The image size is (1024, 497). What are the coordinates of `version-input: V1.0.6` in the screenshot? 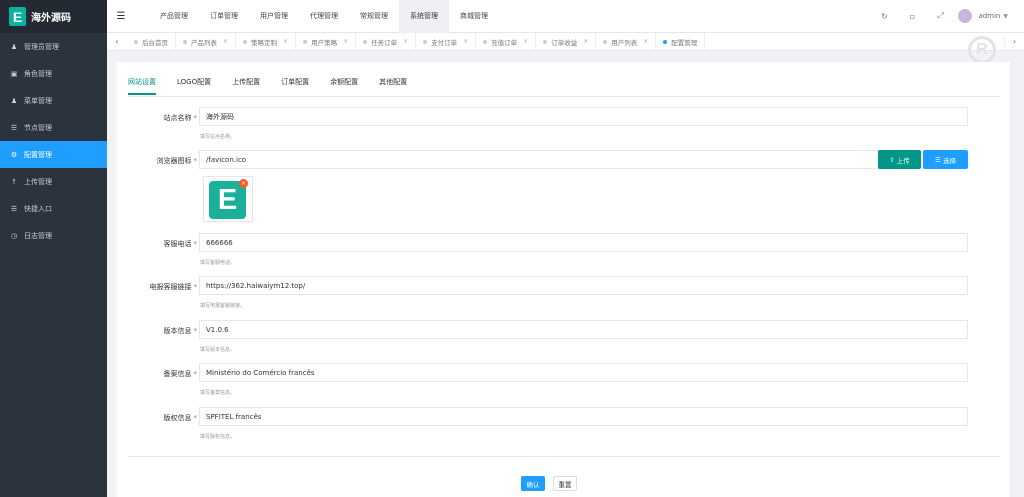 It's located at (583, 329).